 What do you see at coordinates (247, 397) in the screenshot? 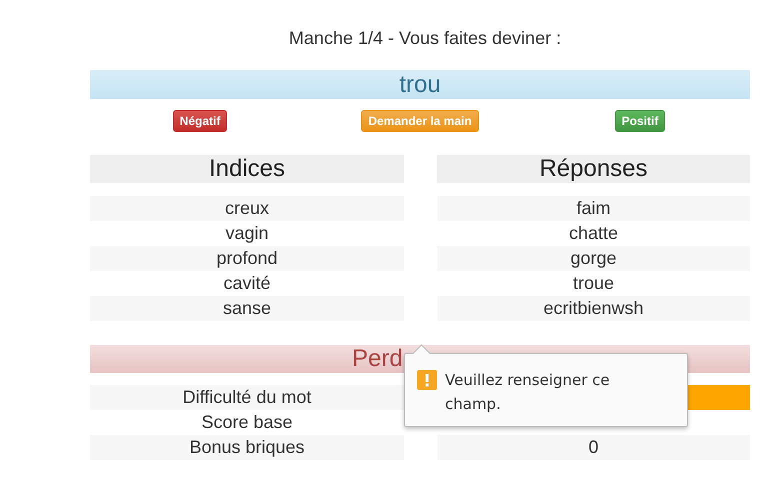
I see `stat-label: Difficulté du mot` at bounding box center [247, 397].